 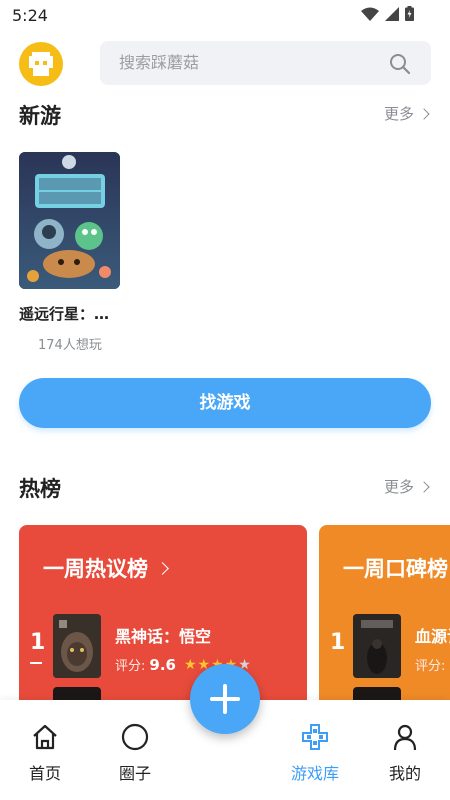 I want to click on rank-game-name: 黑神话：悟空, so click(x=163, y=635).